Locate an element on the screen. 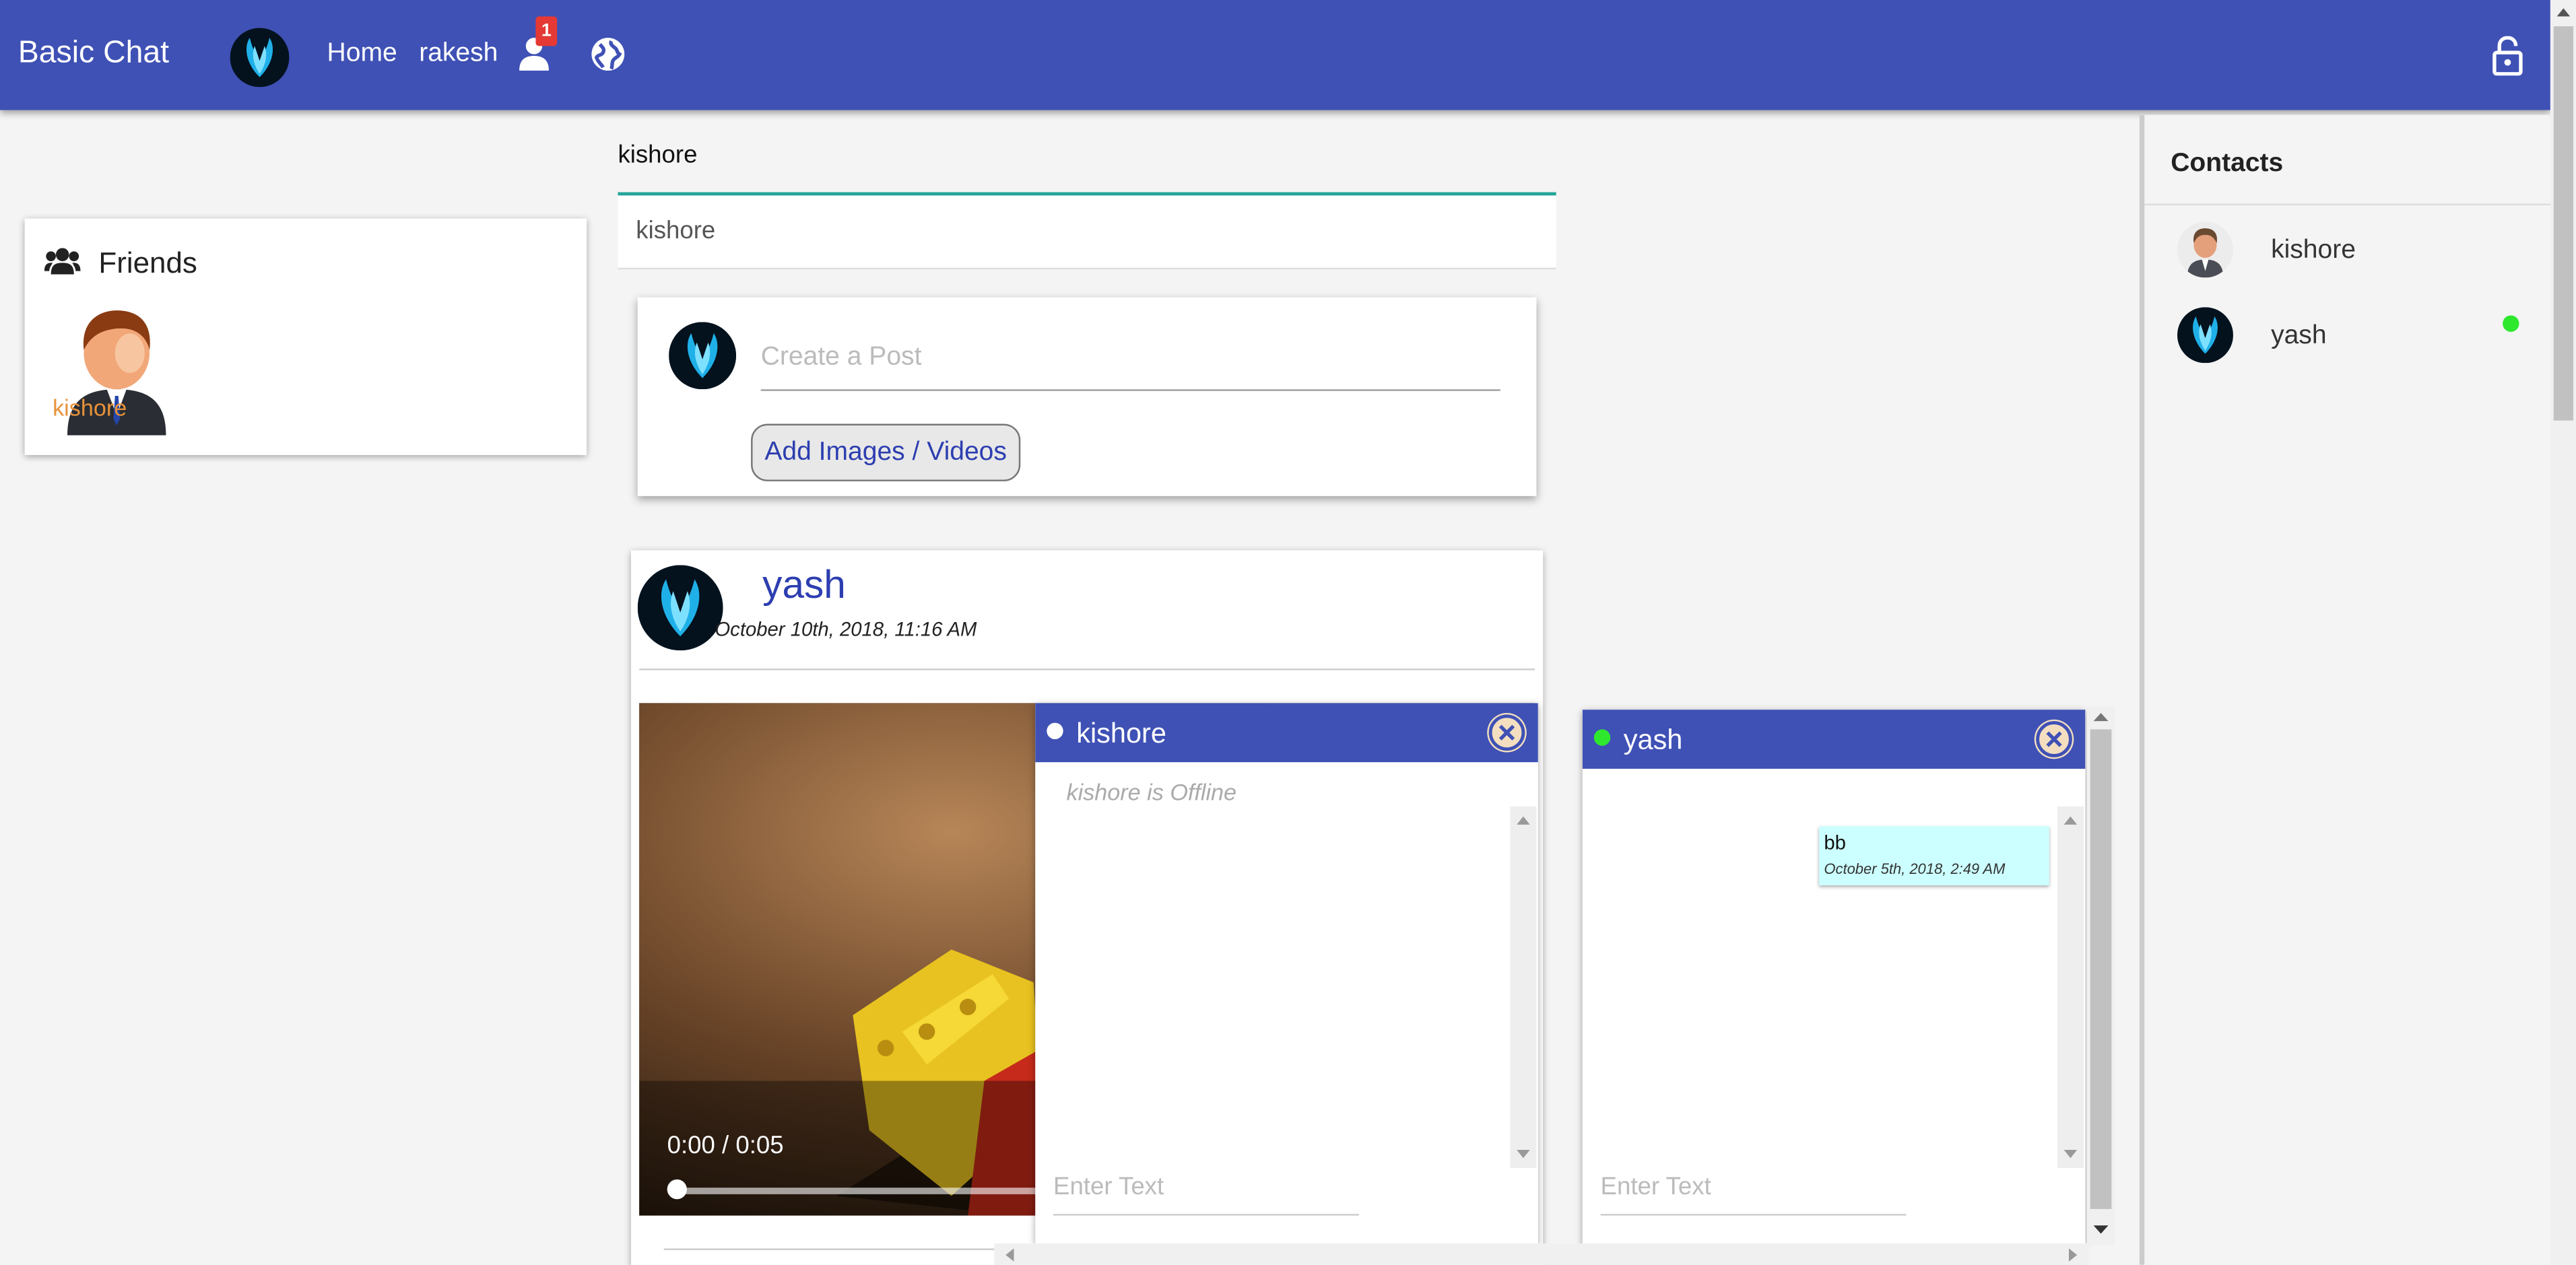 The height and width of the screenshot is (1265, 2576). chat-title: kishore is located at coordinates (1121, 734).